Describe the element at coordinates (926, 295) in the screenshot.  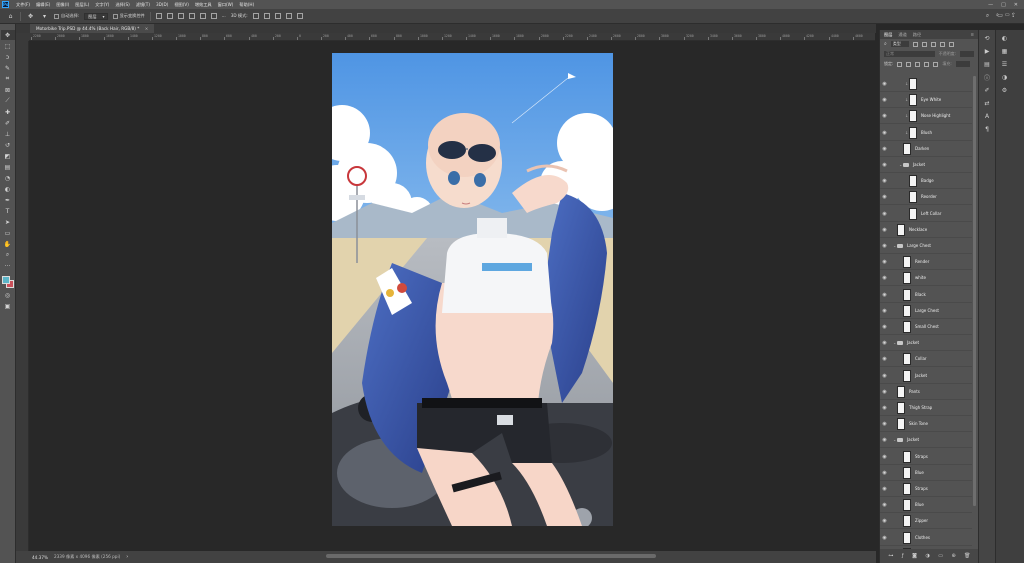
I see `layer-row: ◉ Black` at that location.